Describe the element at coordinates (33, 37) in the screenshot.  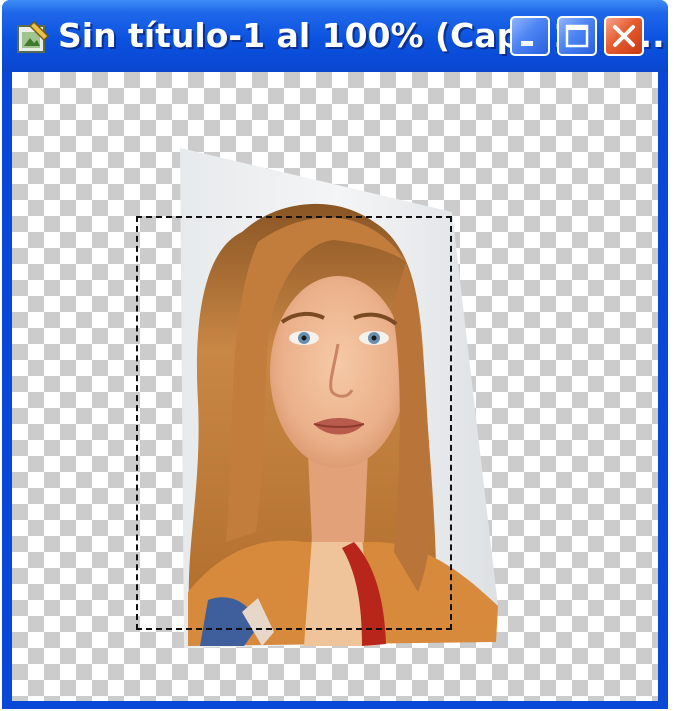
I see `photoshop-document-icon` at that location.